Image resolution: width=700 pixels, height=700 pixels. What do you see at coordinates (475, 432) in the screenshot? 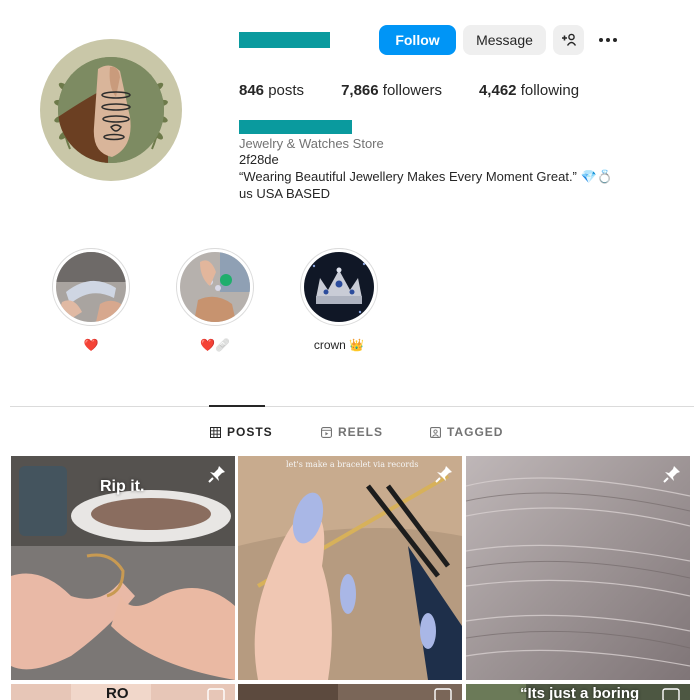
I see `tab-tagged-label: TAGGED` at bounding box center [475, 432].